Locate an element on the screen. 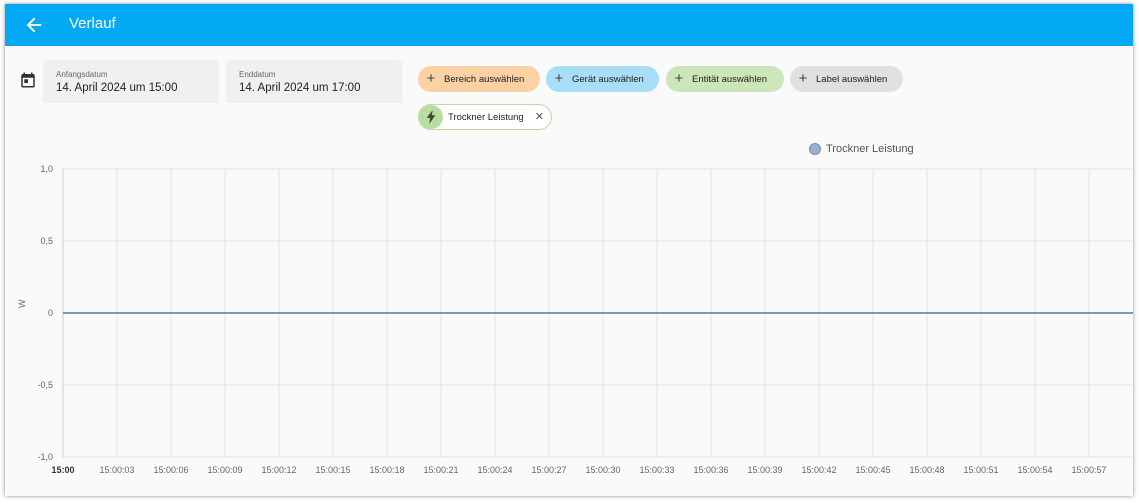 The height and width of the screenshot is (504, 1139). x-tick-label: 15:00:18 is located at coordinates (387, 470).